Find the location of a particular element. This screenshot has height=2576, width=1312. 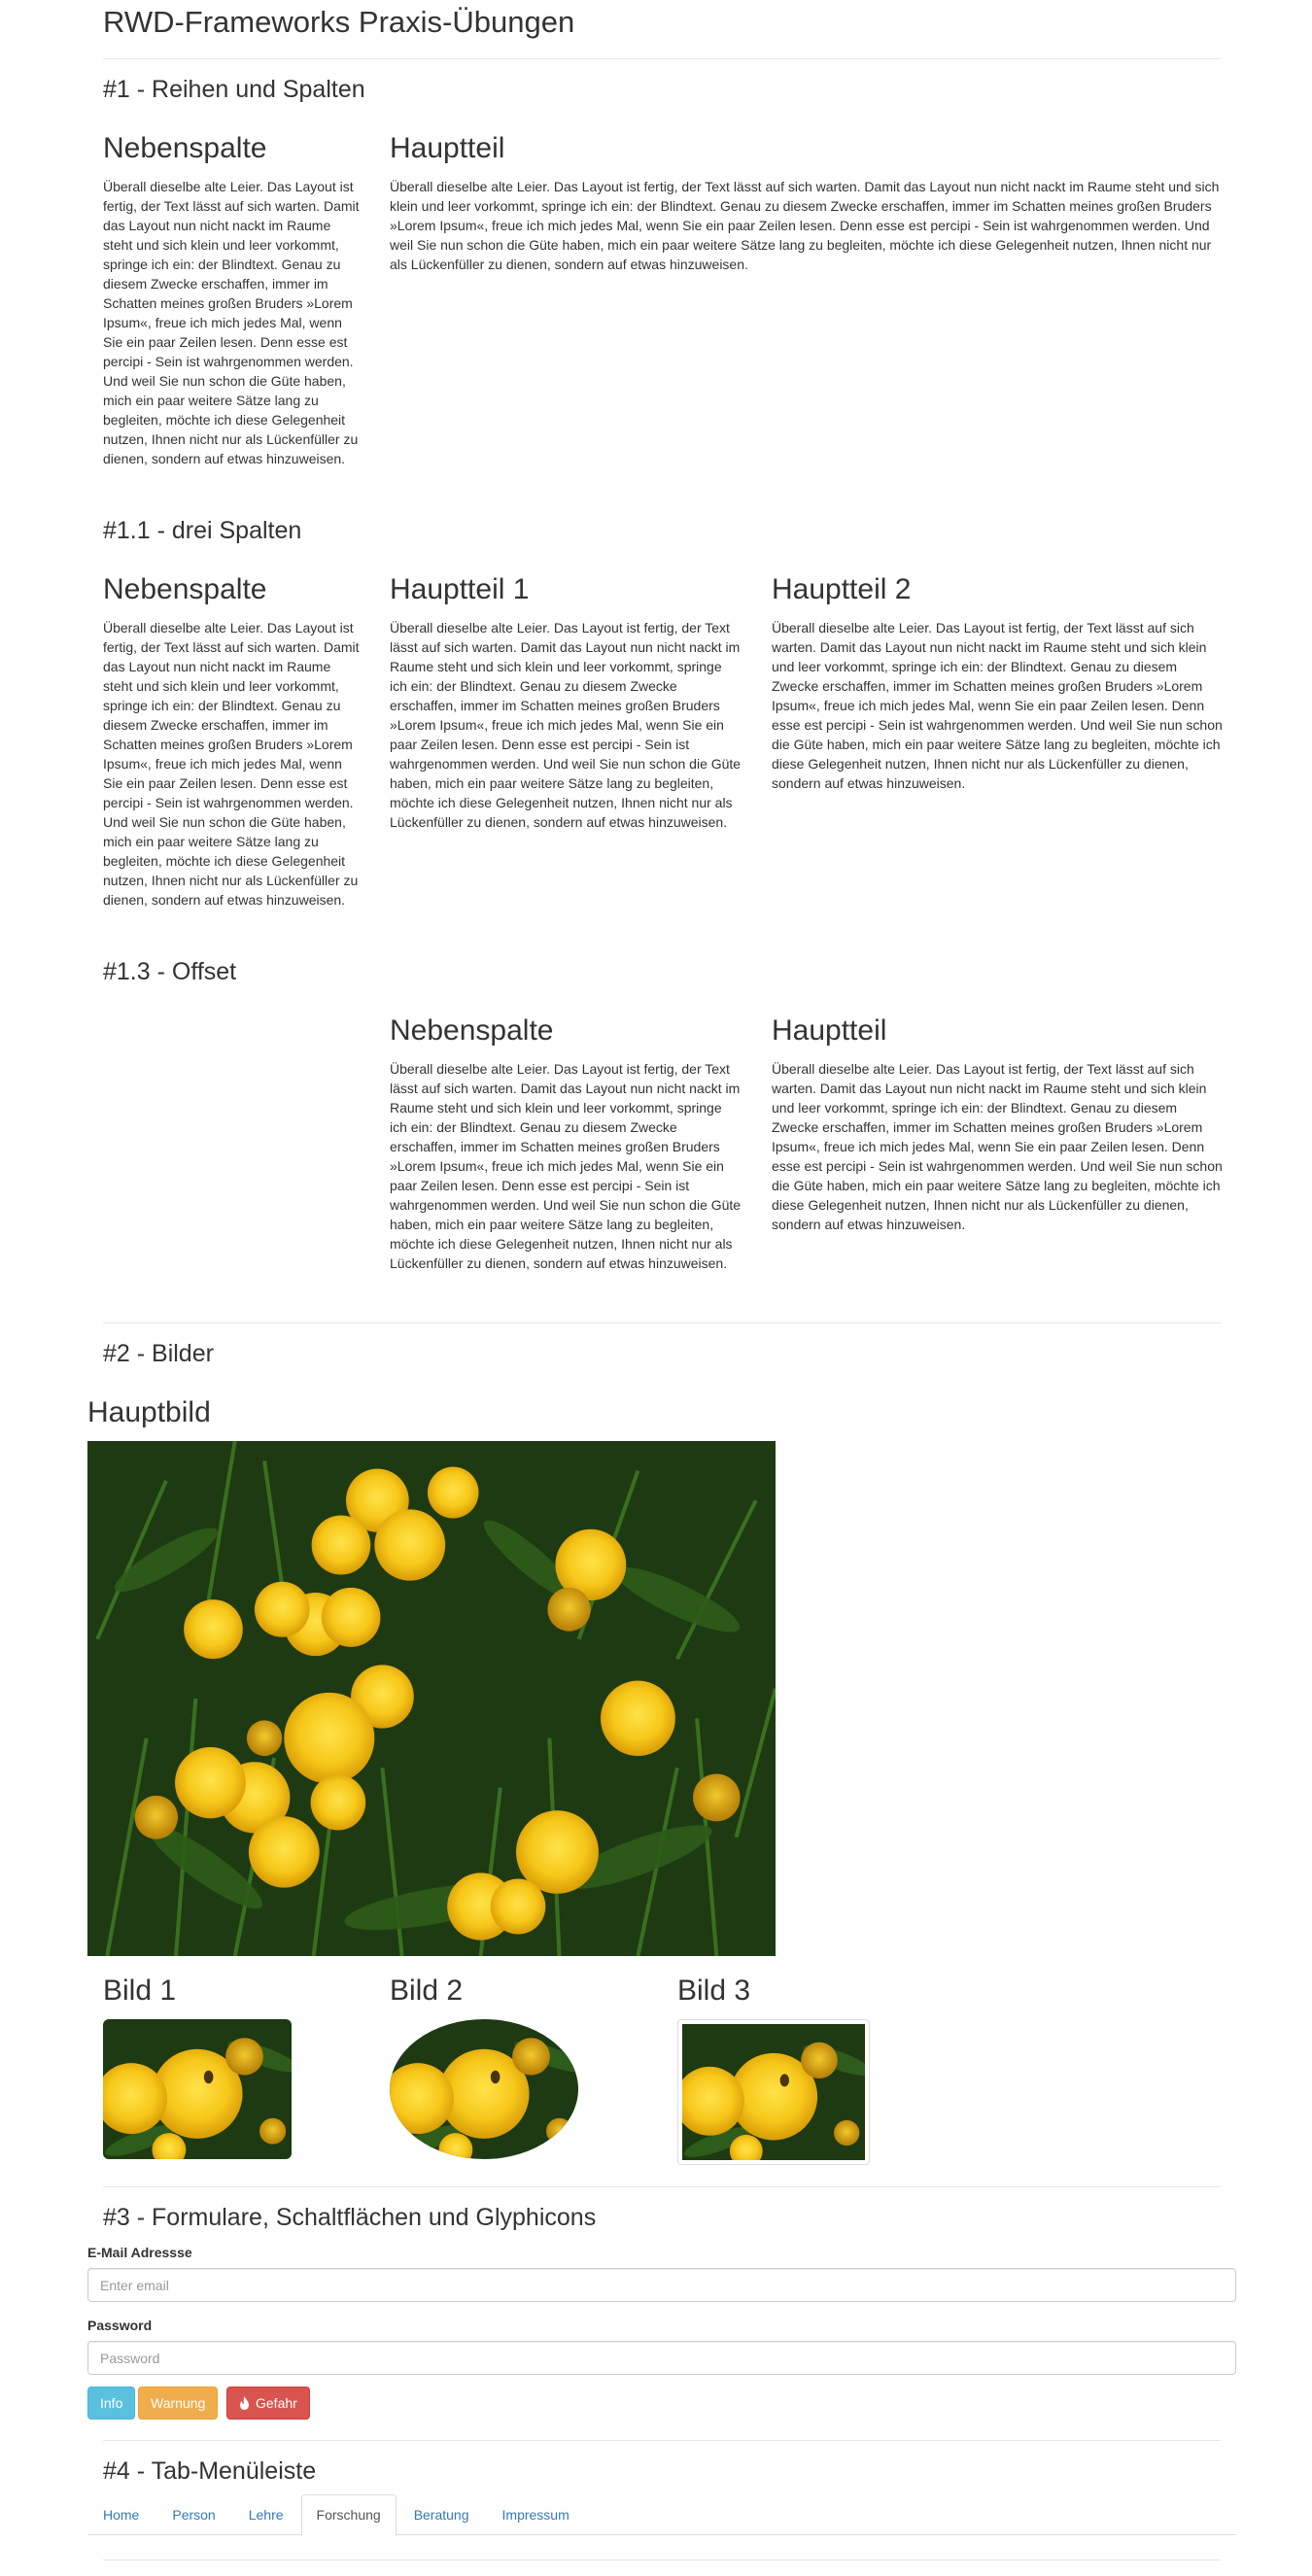

main-image-heading: Hauptbild is located at coordinates (149, 1412).